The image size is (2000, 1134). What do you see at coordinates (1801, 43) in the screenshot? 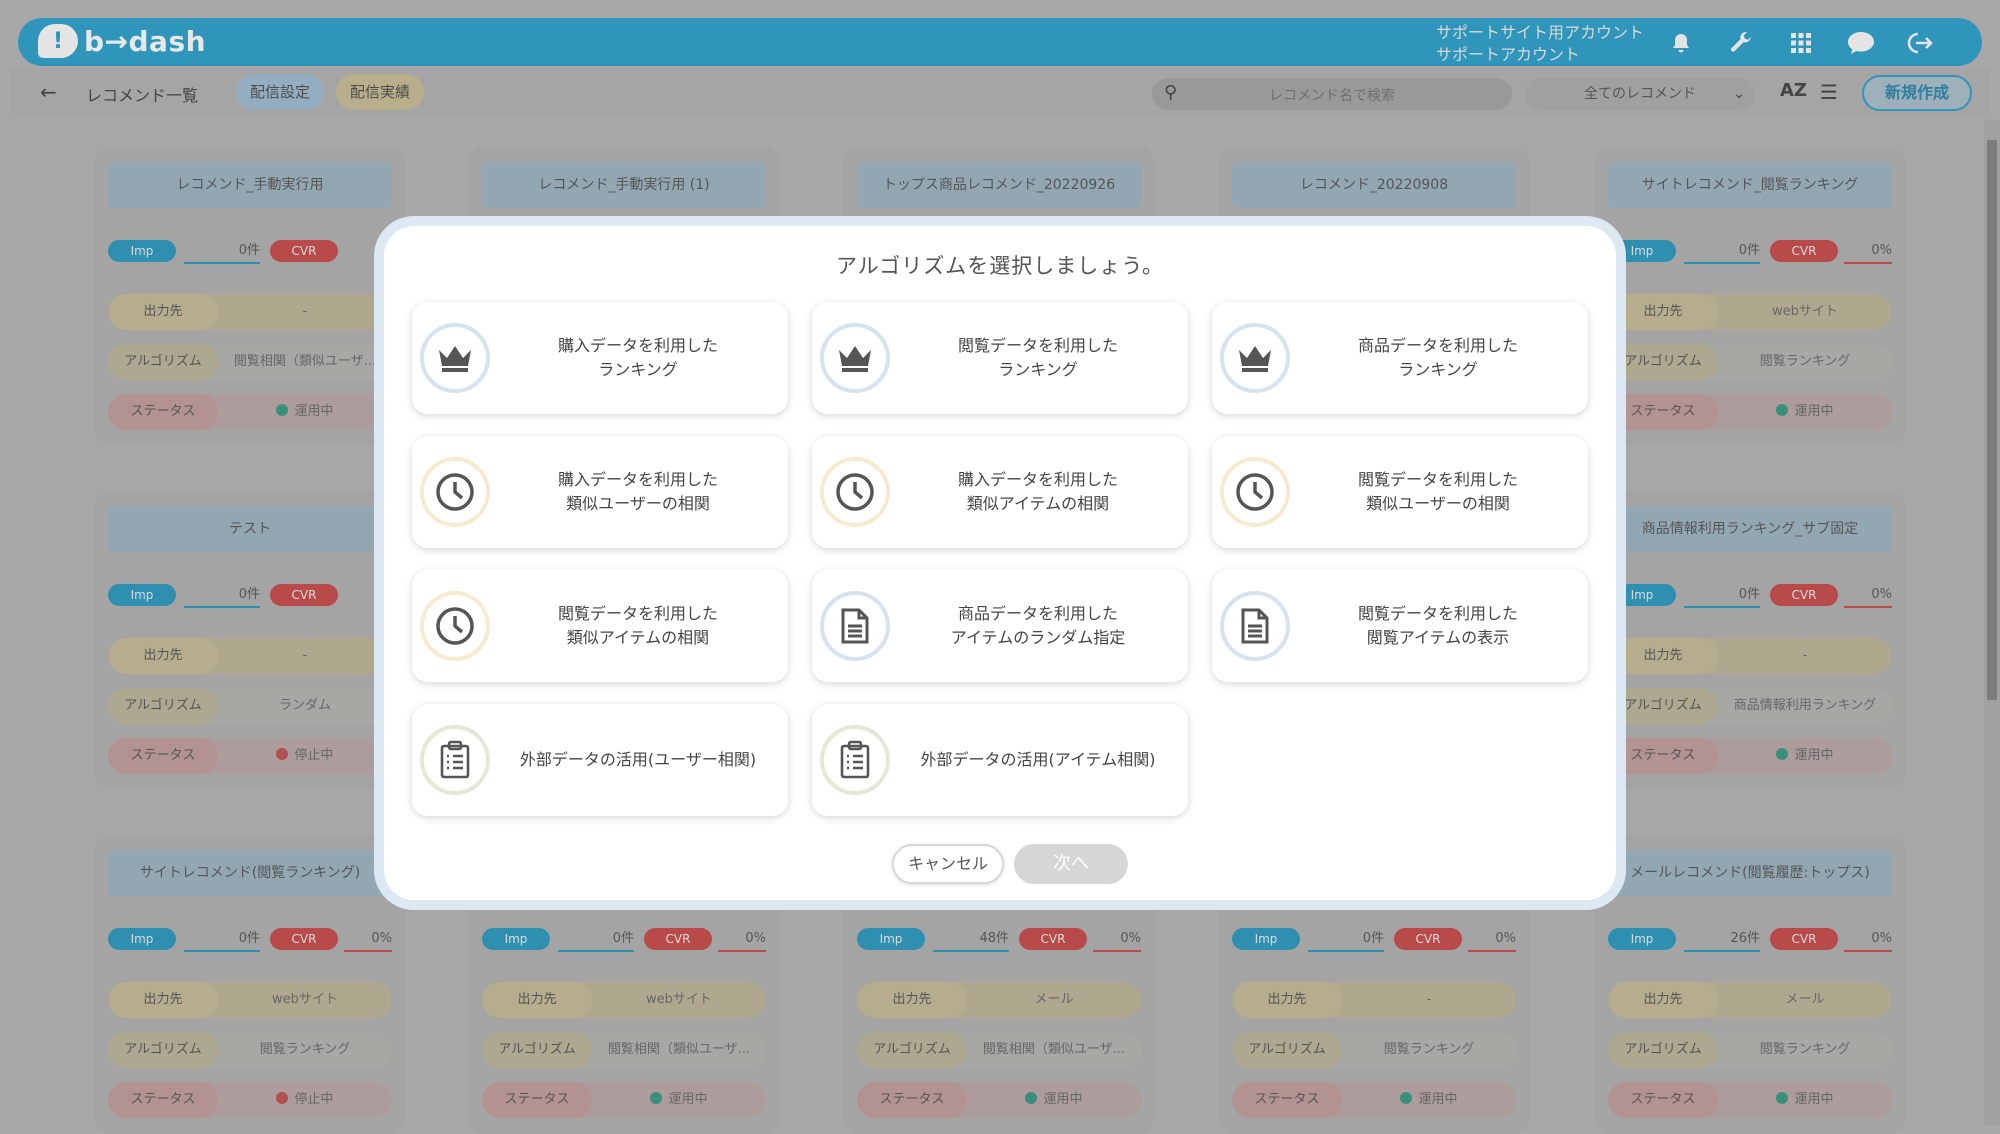
I see `apps-grid-icon` at bounding box center [1801, 43].